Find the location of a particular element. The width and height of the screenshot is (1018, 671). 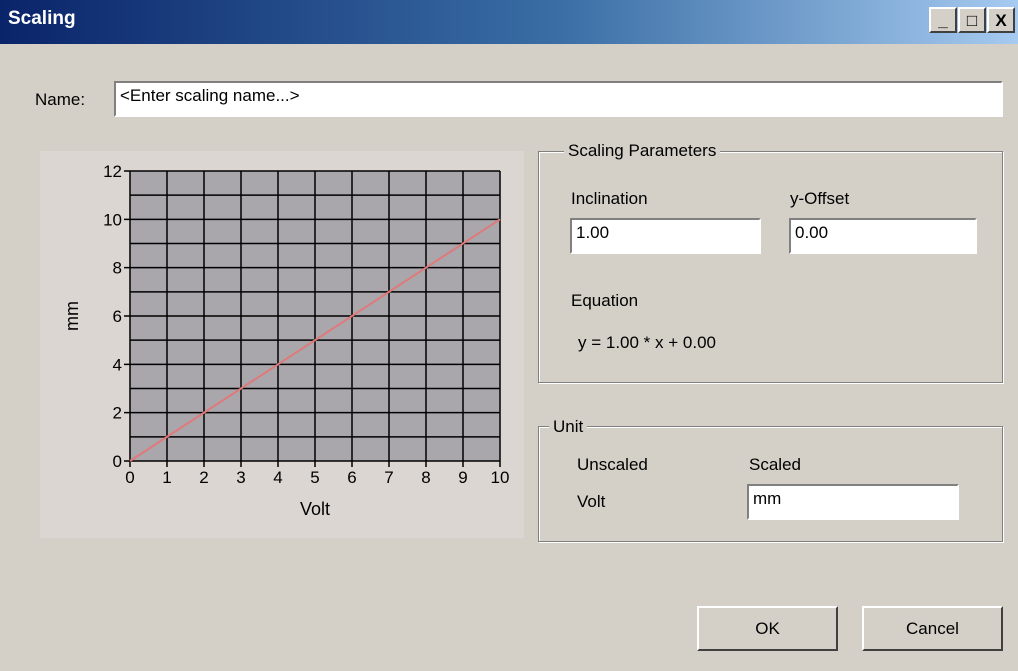

y-tick-label: 4 is located at coordinates (117, 364).